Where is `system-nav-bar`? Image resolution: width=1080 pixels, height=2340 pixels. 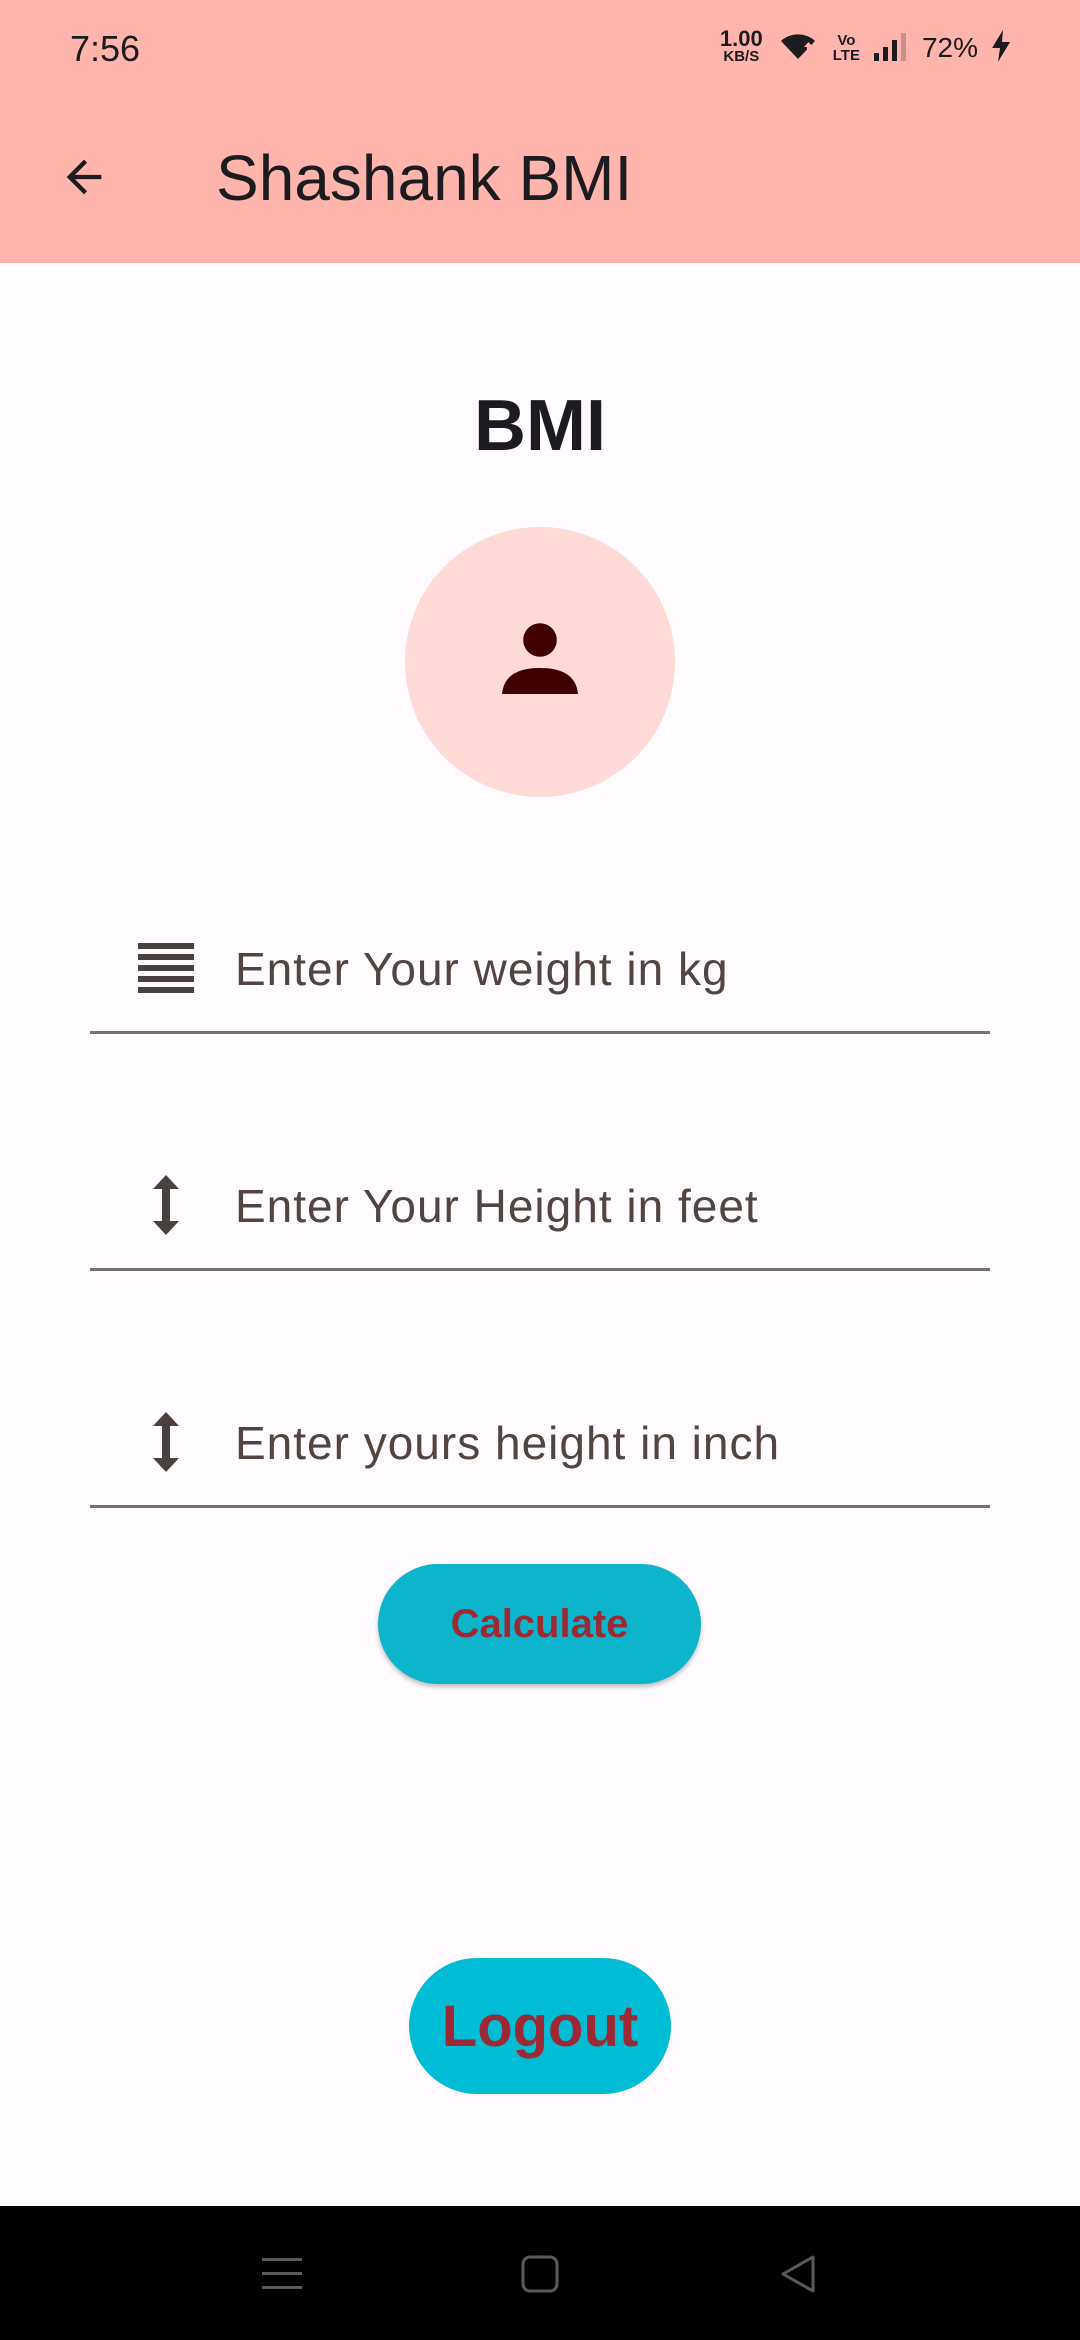 system-nav-bar is located at coordinates (540, 2273).